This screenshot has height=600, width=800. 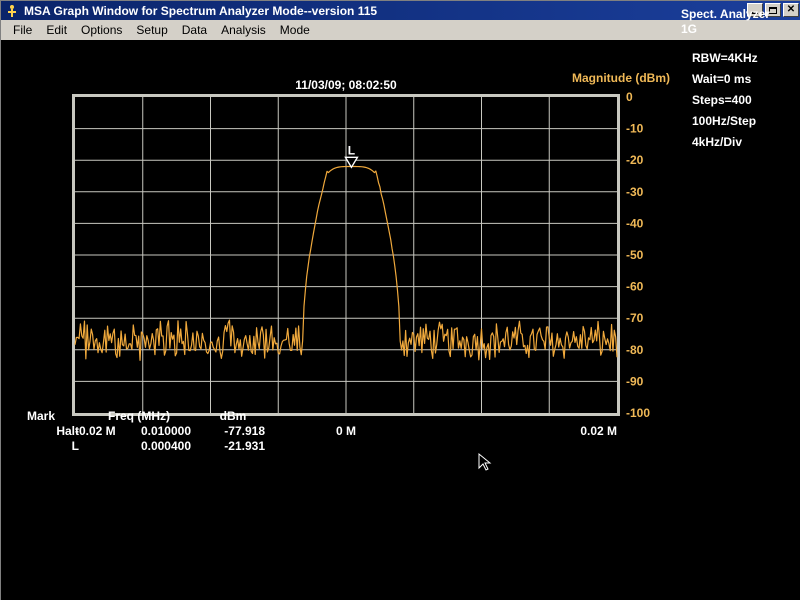 What do you see at coordinates (485, 461) in the screenshot?
I see `mouse-cursor` at bounding box center [485, 461].